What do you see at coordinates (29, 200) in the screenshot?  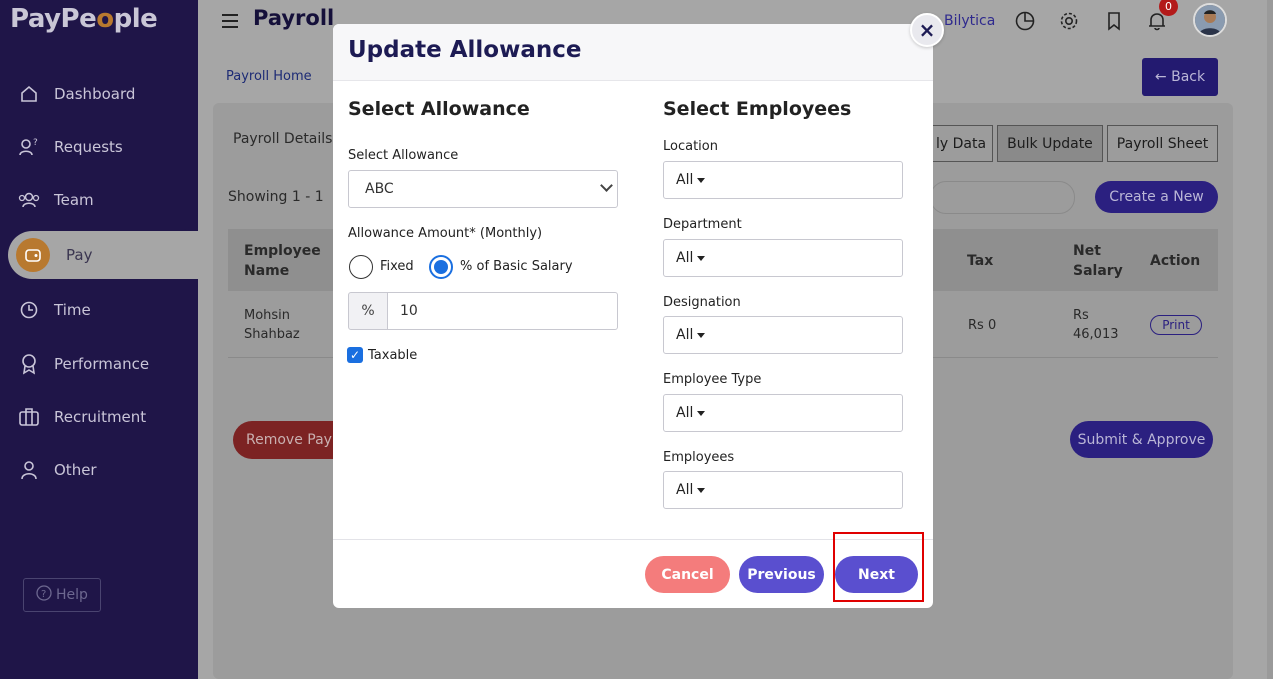 I see `team-icon` at bounding box center [29, 200].